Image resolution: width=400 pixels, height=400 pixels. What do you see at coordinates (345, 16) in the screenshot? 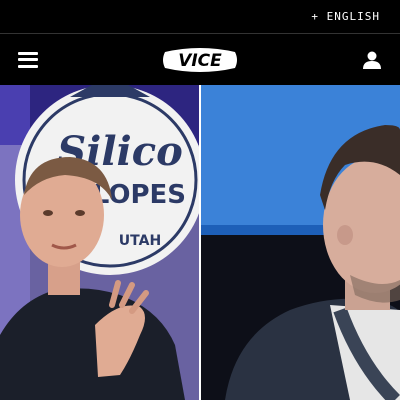
I see `language-selector: + ENGLISH` at bounding box center [345, 16].